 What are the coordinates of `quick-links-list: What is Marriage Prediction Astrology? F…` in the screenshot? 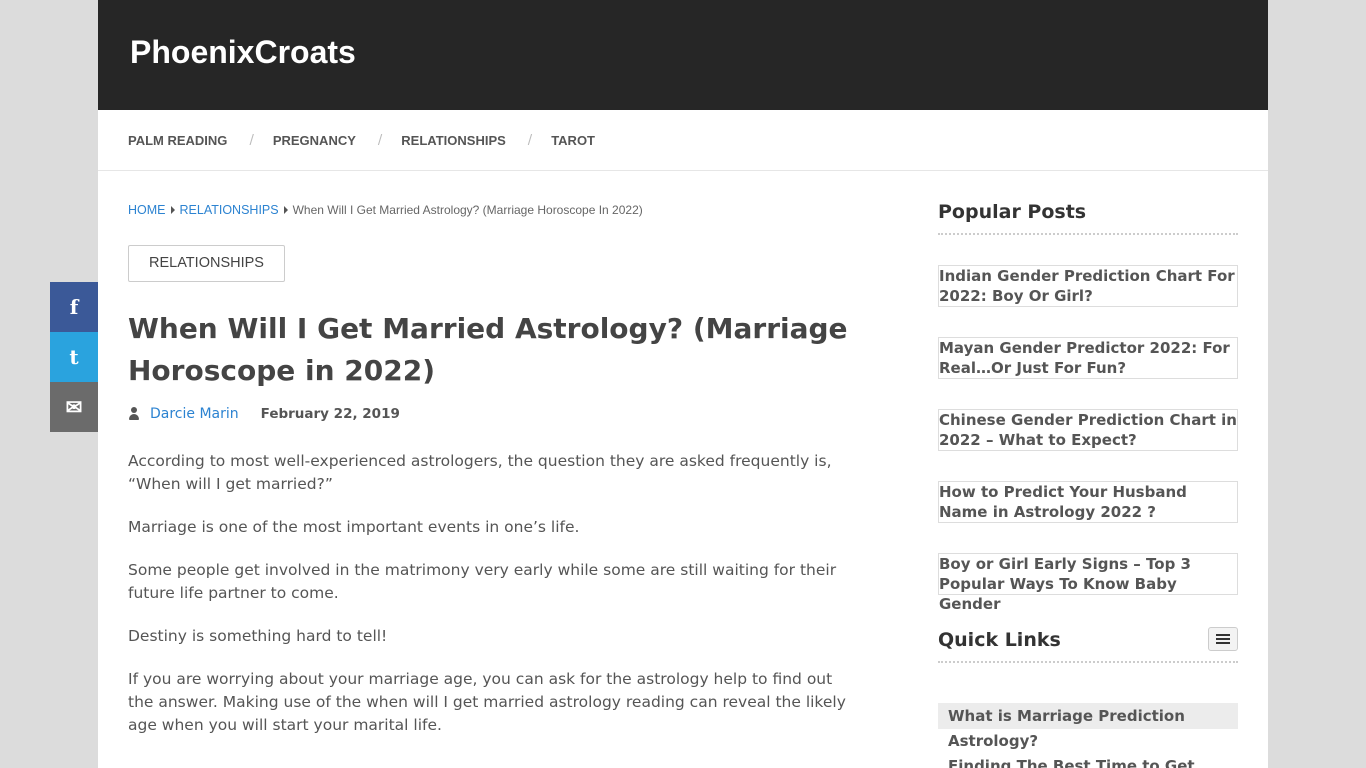 It's located at (1088, 735).